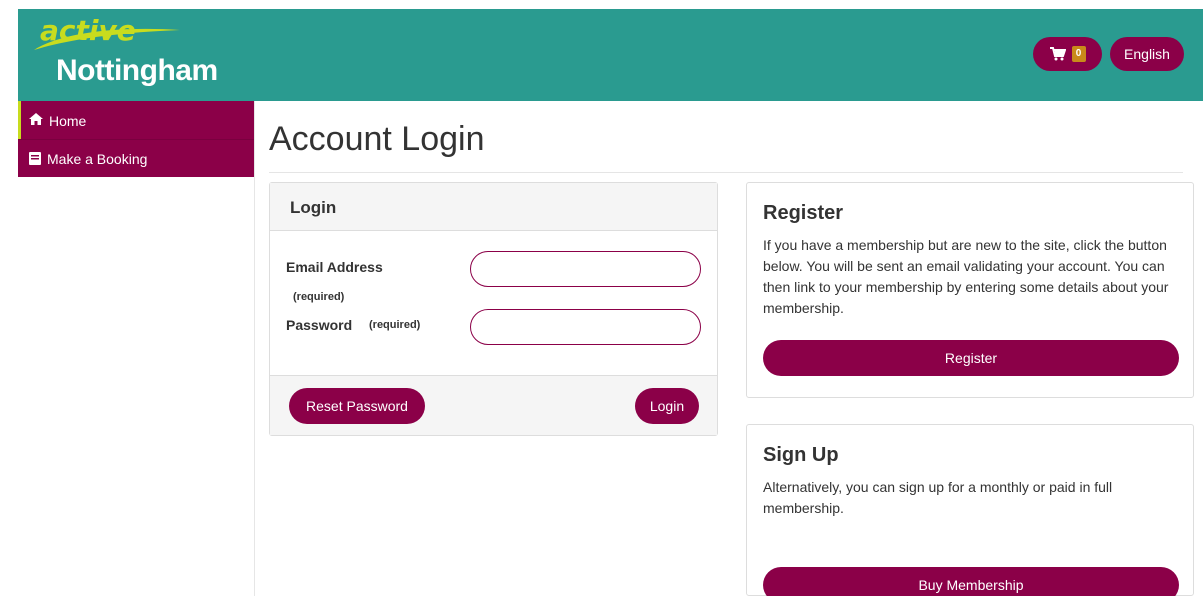 The width and height of the screenshot is (1203, 596). What do you see at coordinates (334, 267) in the screenshot?
I see `email-label: Email Address` at bounding box center [334, 267].